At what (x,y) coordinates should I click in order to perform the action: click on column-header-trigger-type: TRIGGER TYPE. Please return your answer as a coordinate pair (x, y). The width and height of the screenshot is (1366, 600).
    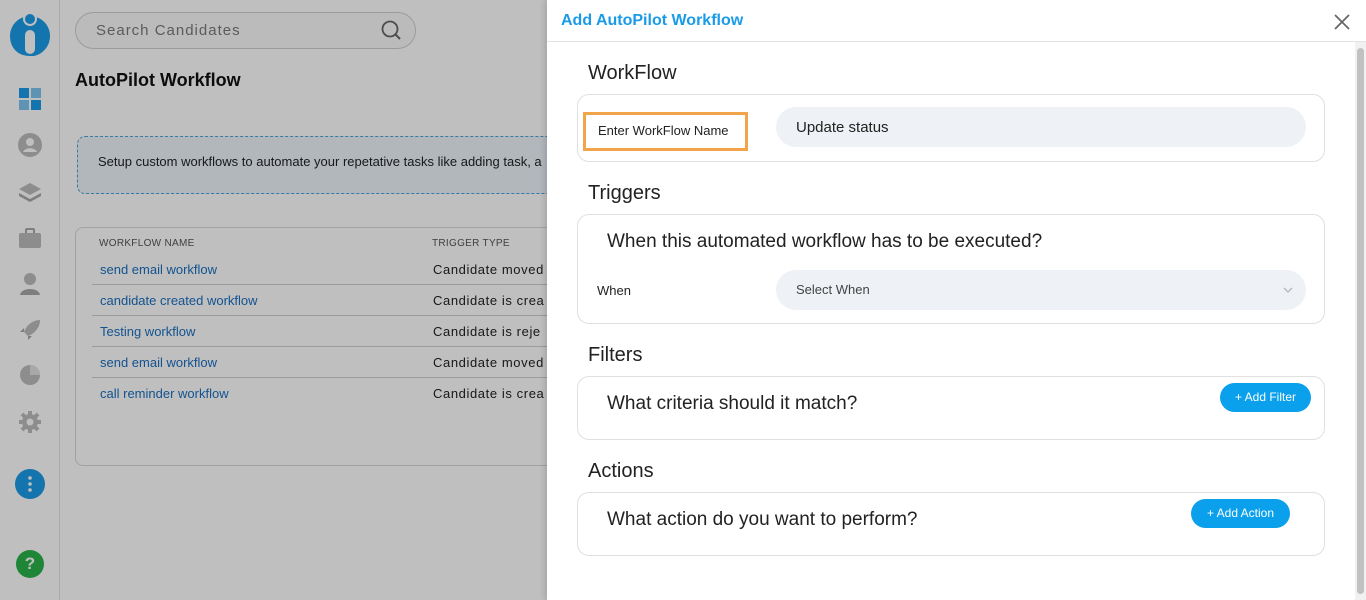
    Looking at the image, I should click on (471, 243).